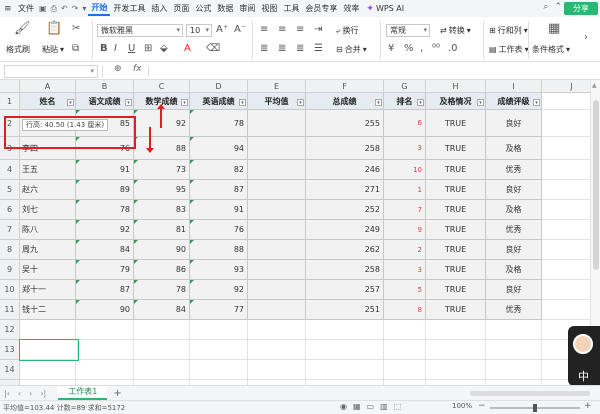  Describe the element at coordinates (10, 9) in the screenshot. I see `menu-icon: ≡` at that location.